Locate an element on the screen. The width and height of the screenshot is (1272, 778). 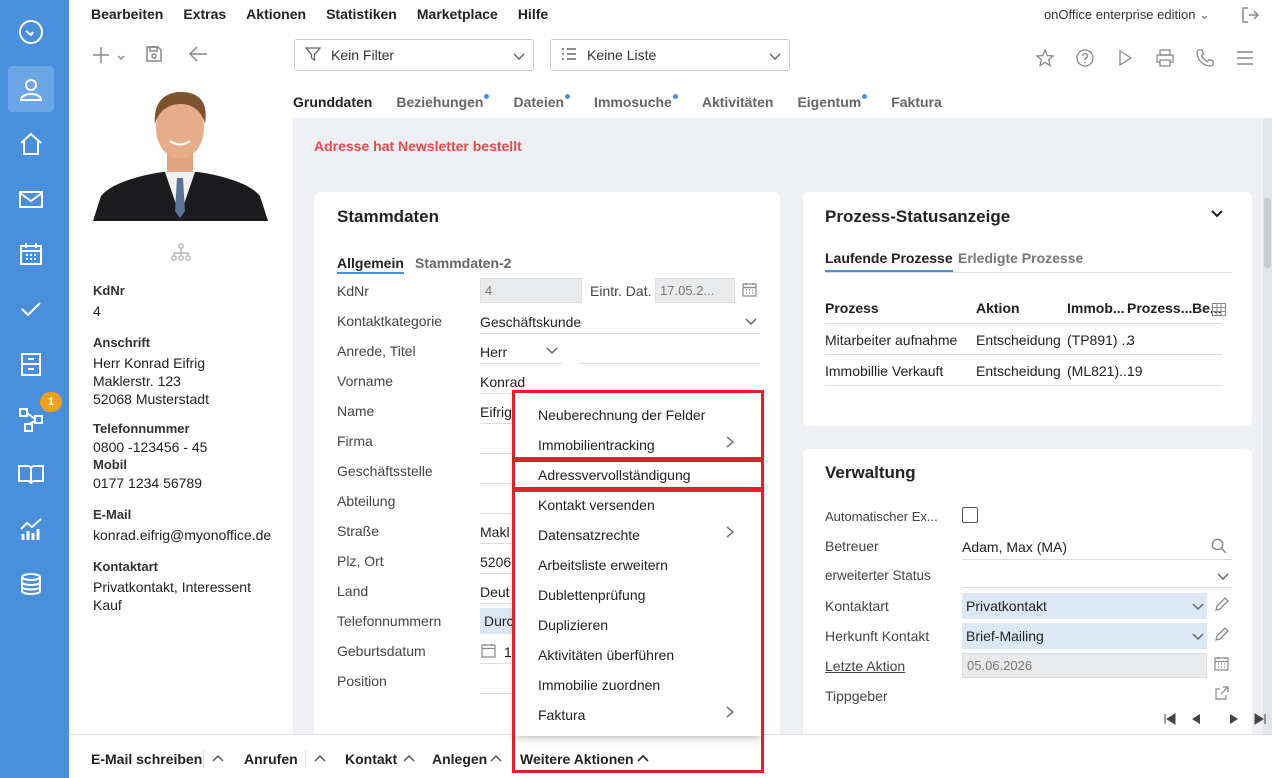
tab-faktura: Faktura is located at coordinates (916, 107).